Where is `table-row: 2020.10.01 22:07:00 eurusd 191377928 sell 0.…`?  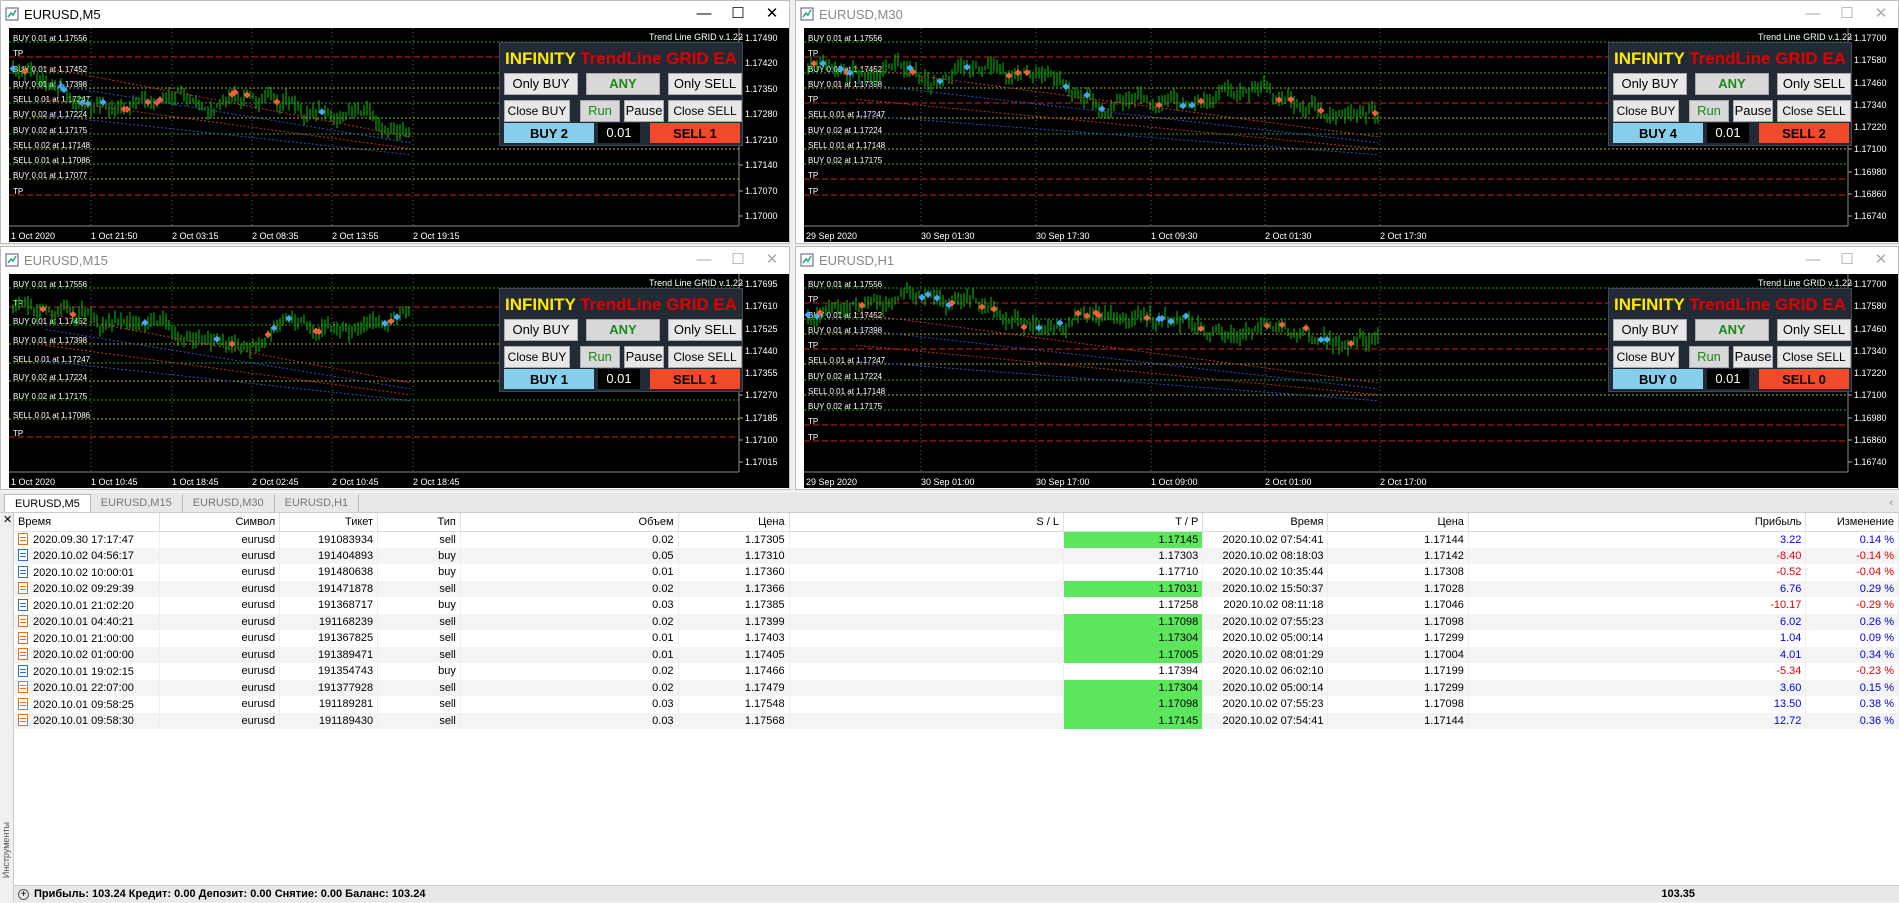
table-row: 2020.10.01 22:07:00 eurusd 191377928 sell 0.… is located at coordinates (956, 687).